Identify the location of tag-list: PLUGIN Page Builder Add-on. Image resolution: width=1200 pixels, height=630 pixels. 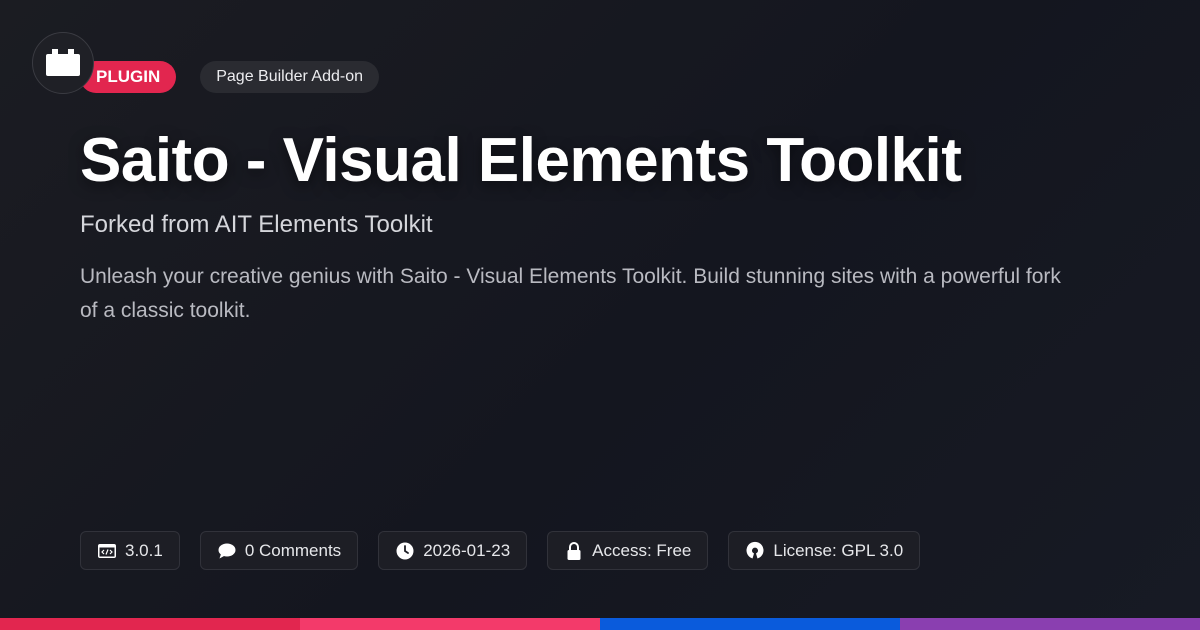
(230, 77).